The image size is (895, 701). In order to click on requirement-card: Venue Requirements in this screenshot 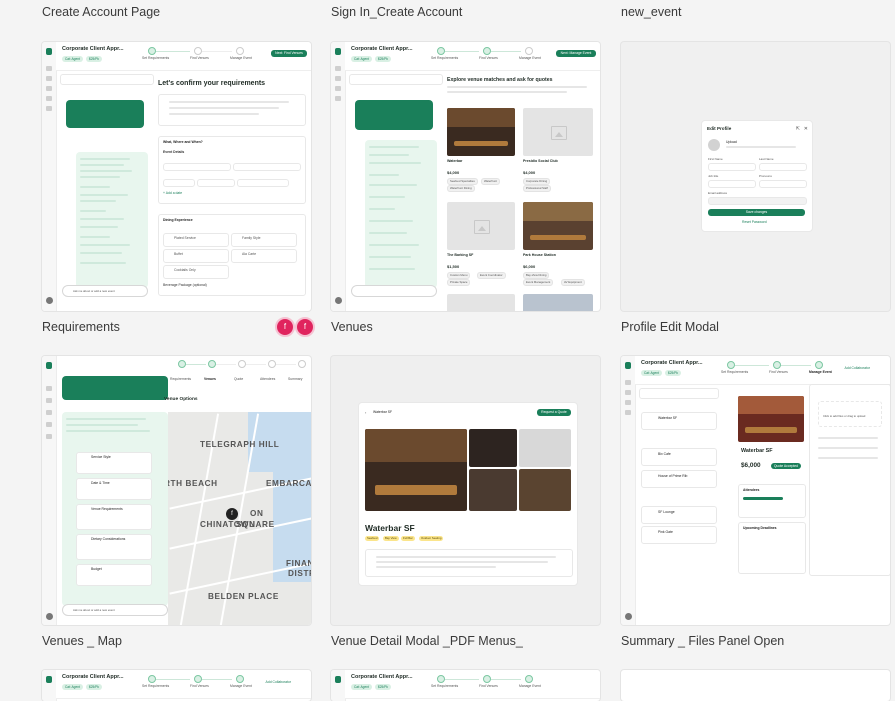, I will do `click(114, 517)`.